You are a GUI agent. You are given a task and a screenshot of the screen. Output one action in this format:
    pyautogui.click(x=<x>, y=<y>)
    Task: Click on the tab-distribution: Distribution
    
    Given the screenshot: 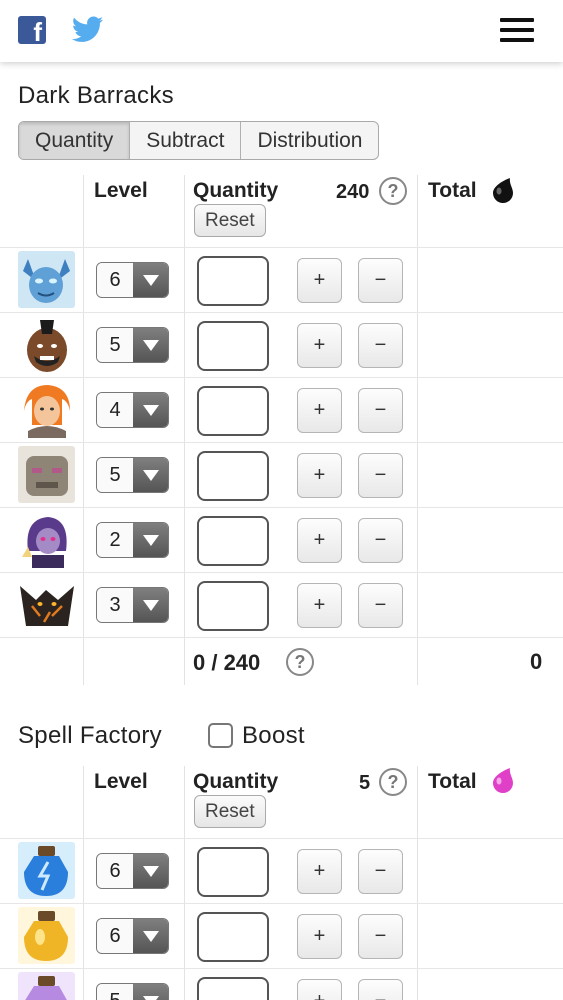 What is the action you would take?
    pyautogui.click(x=309, y=140)
    